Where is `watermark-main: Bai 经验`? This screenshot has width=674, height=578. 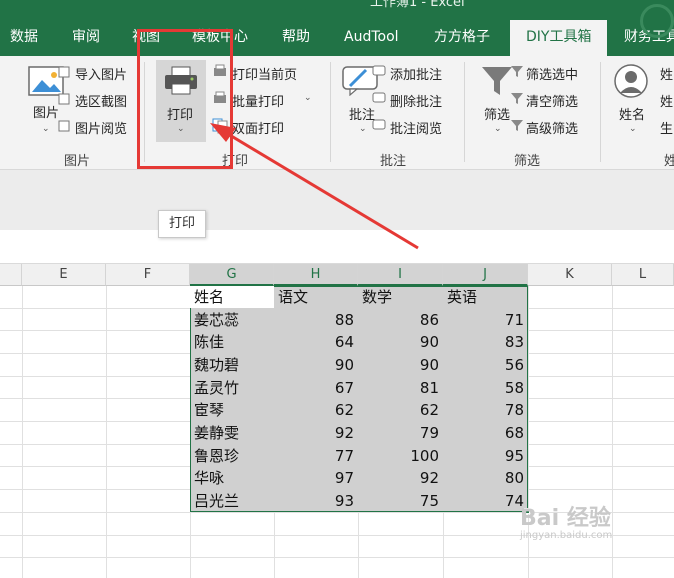
watermark-main: Bai 经验 is located at coordinates (565, 518).